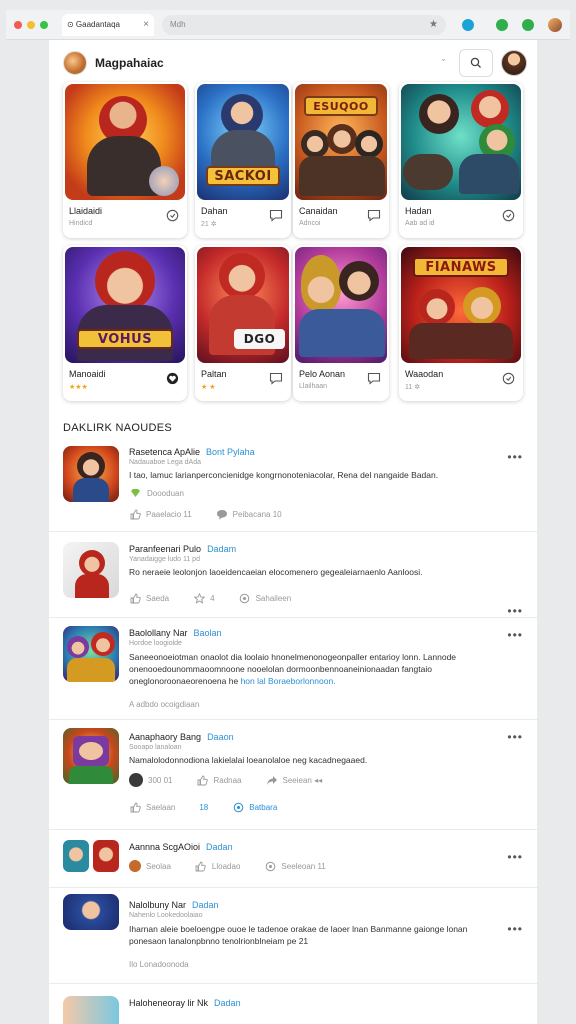  What do you see at coordinates (341, 160) in the screenshot?
I see `game-card: ESUQOO Canaidan Adncoi` at bounding box center [341, 160].